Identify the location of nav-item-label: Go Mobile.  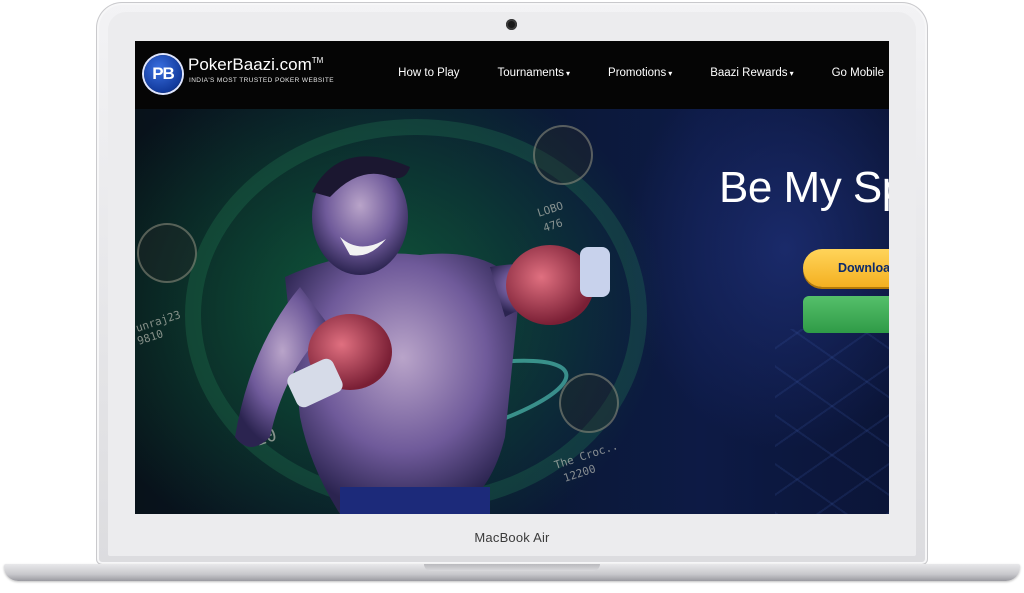
(857, 73).